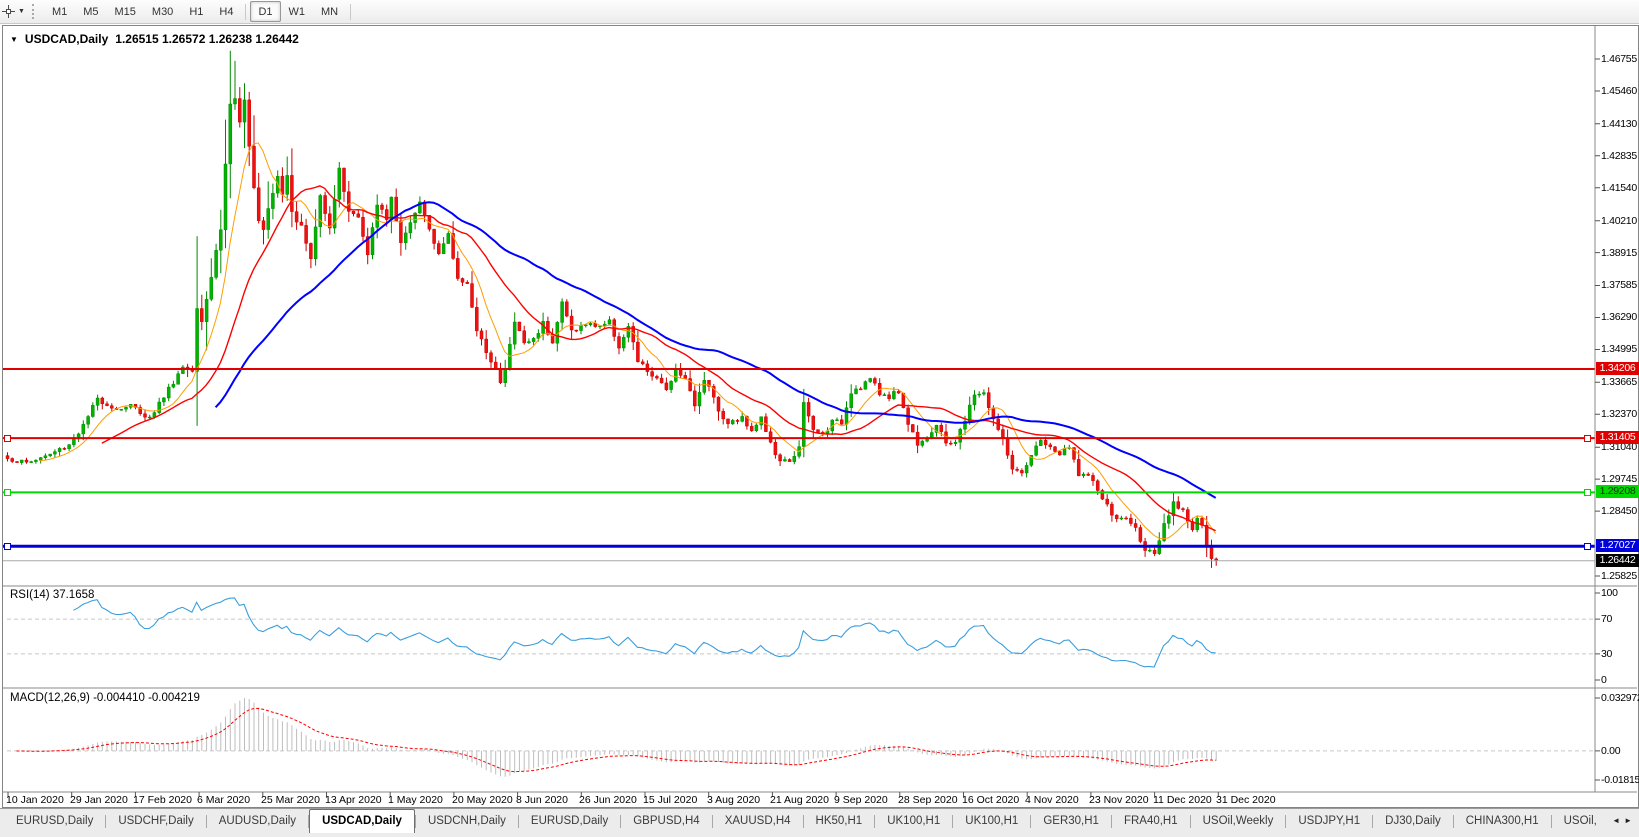 Image resolution: width=1639 pixels, height=837 pixels. I want to click on macd-label: MACD(12,26,9) -0.004410 -0.004219, so click(105, 698).